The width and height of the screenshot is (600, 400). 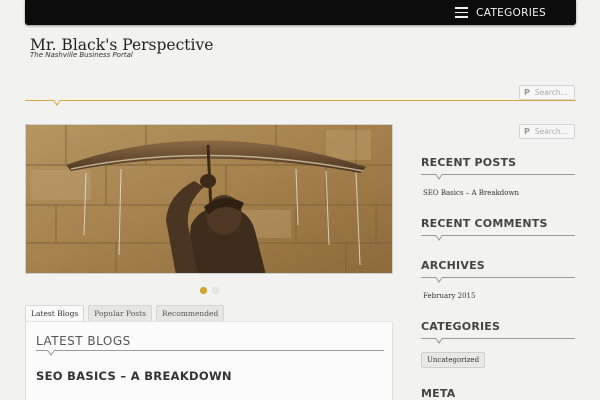 What do you see at coordinates (461, 326) in the screenshot?
I see `categories-title: CATEGORIES` at bounding box center [461, 326].